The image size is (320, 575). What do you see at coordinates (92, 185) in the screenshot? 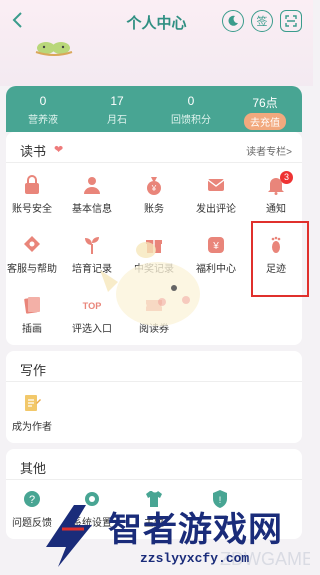
I see `person-icon` at bounding box center [92, 185].